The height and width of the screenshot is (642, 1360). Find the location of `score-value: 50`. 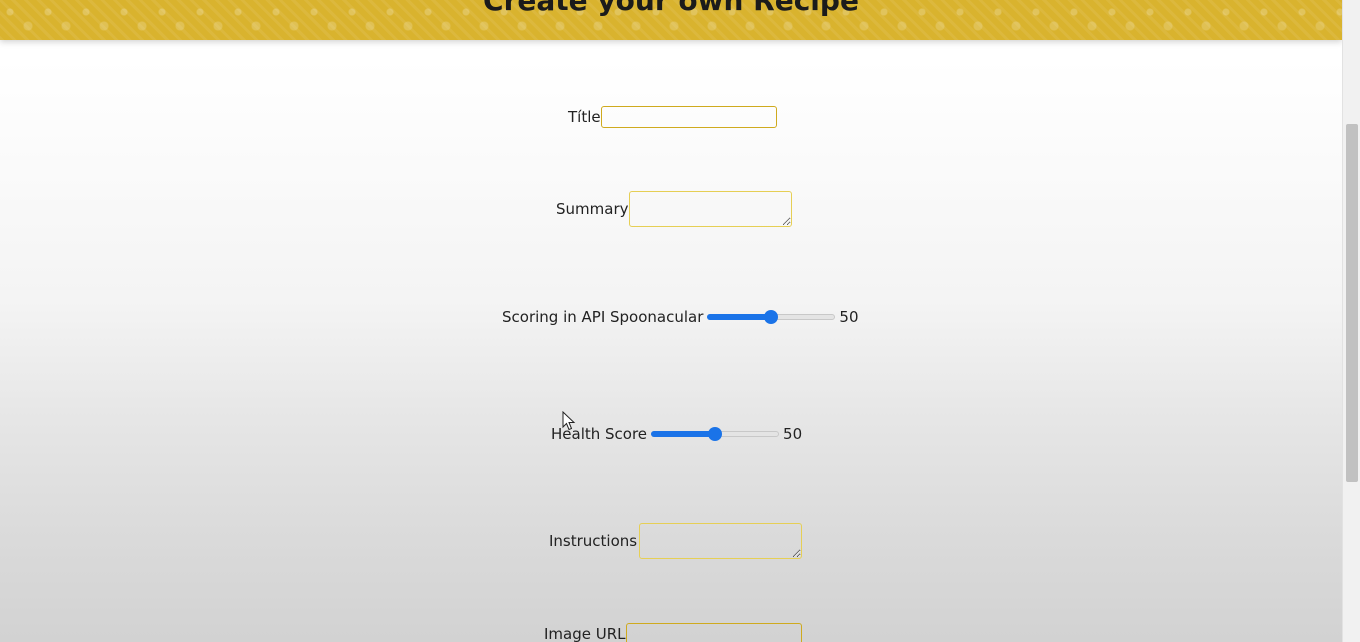

score-value: 50 is located at coordinates (849, 317).